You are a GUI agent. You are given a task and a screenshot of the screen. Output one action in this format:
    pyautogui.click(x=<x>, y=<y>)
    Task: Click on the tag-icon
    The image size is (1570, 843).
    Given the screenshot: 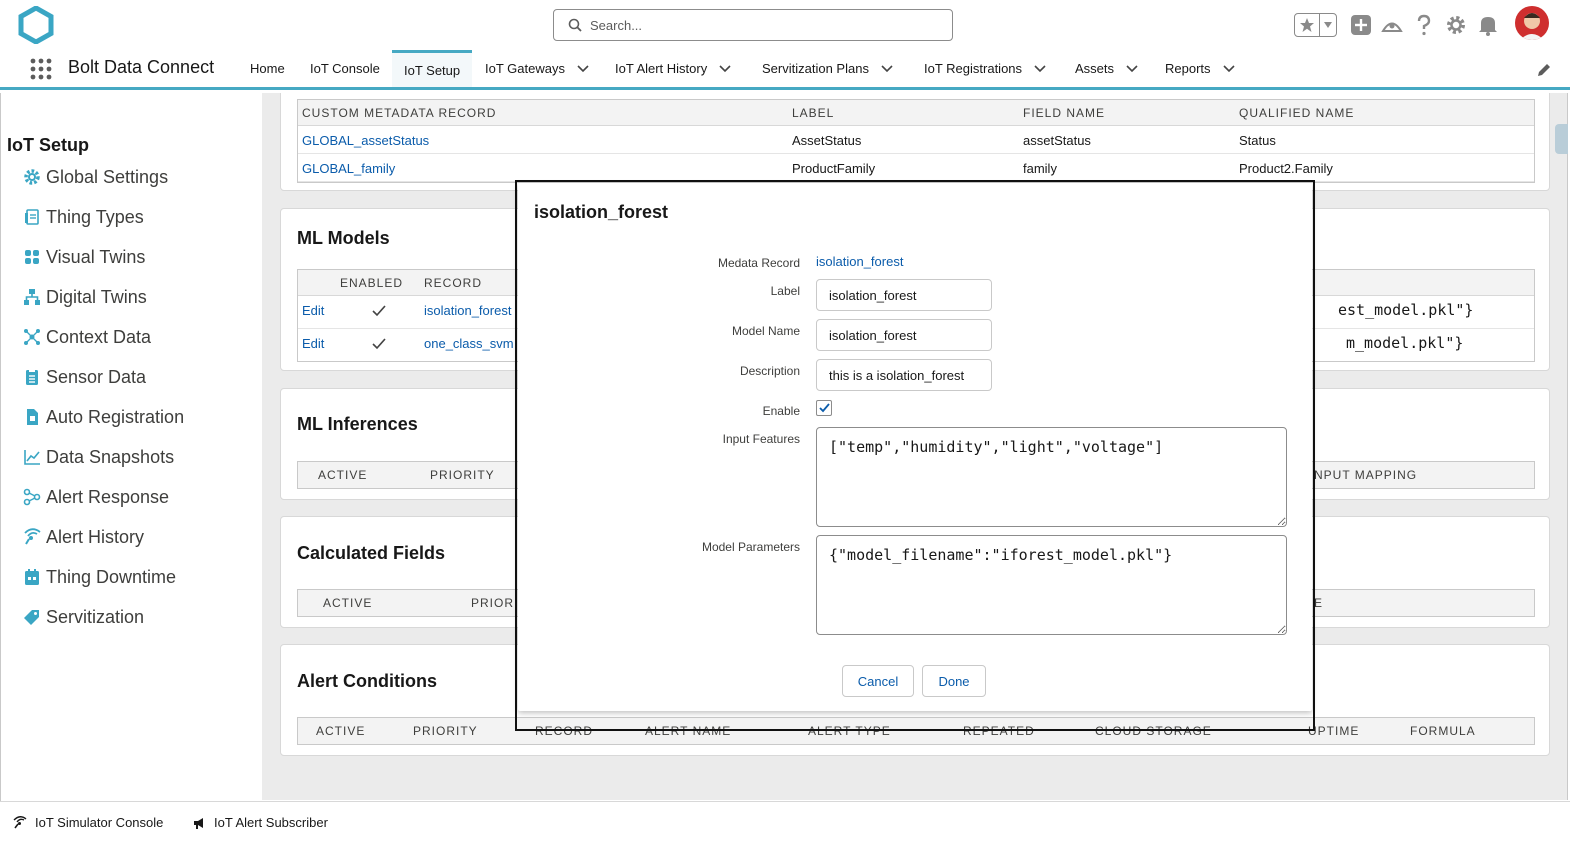 What is the action you would take?
    pyautogui.click(x=32, y=617)
    